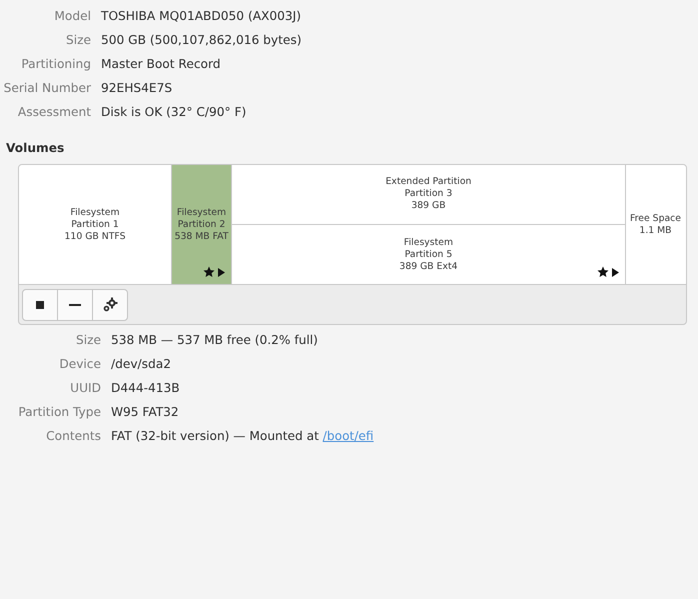 The width and height of the screenshot is (698, 599). Describe the element at coordinates (242, 436) in the screenshot. I see `value-text: FAT (32-bit version) — Mounted at /boot/efi` at that location.